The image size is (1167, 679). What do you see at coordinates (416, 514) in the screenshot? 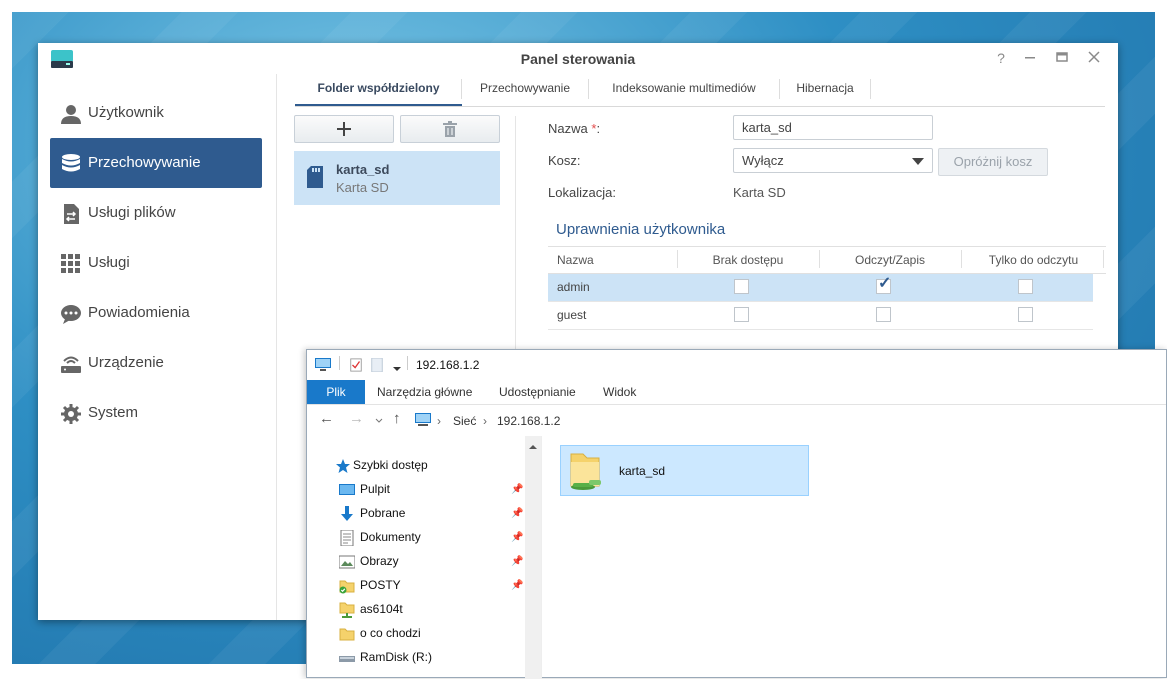
I see `tree-item-downloads: Pobrane 📌` at bounding box center [416, 514].